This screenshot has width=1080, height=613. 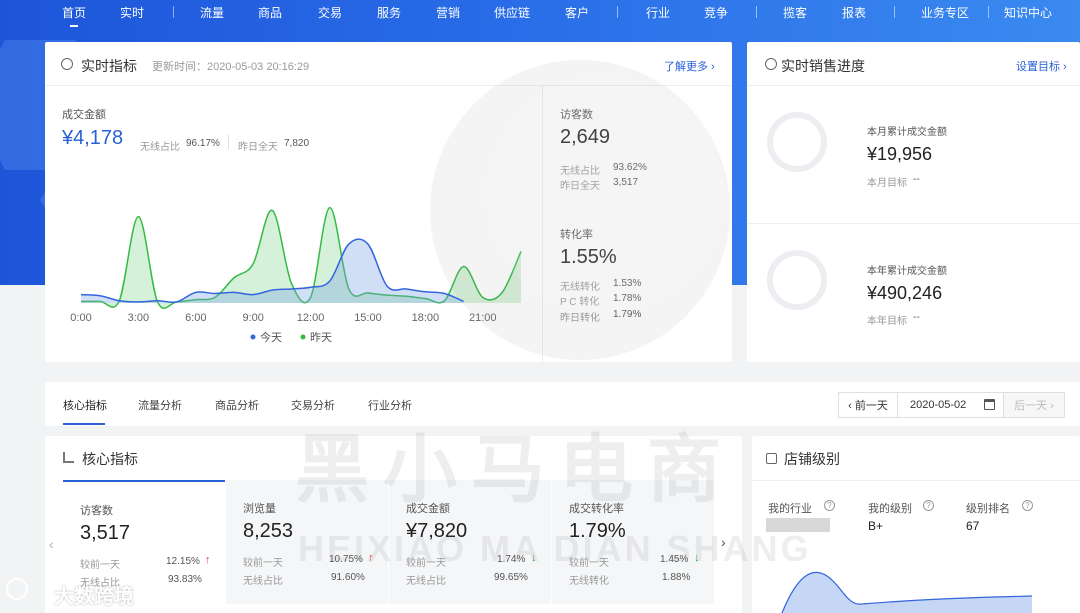 I want to click on corner-watermark: 大数跨境, so click(x=94, y=597).